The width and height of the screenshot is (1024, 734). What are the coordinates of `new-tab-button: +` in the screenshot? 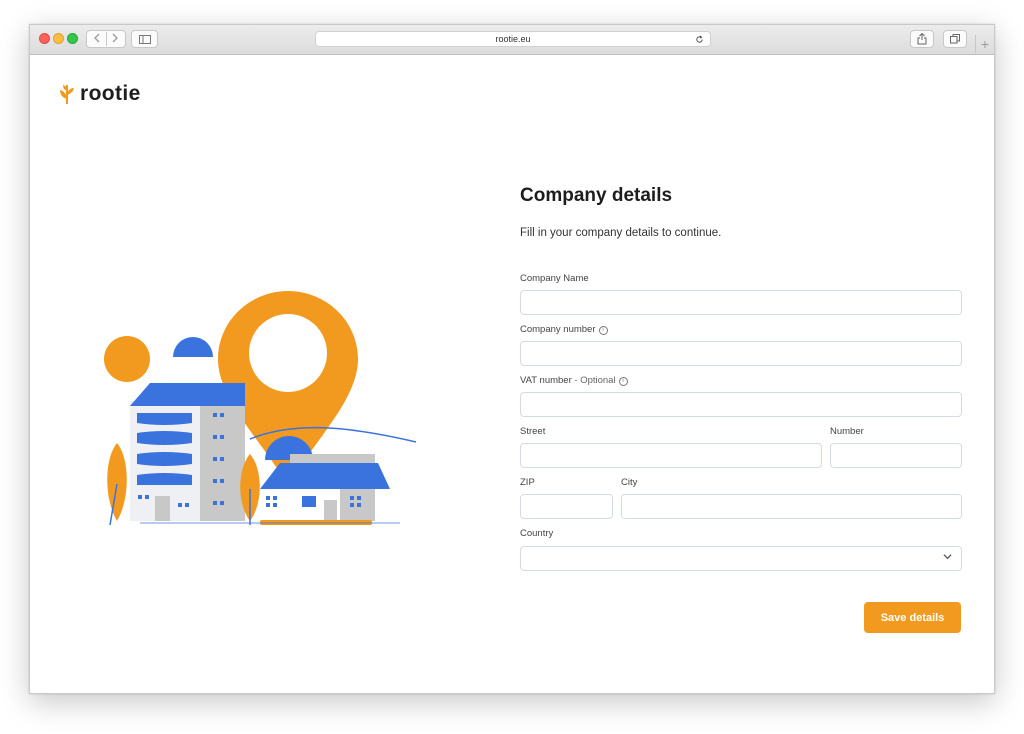 It's located at (984, 44).